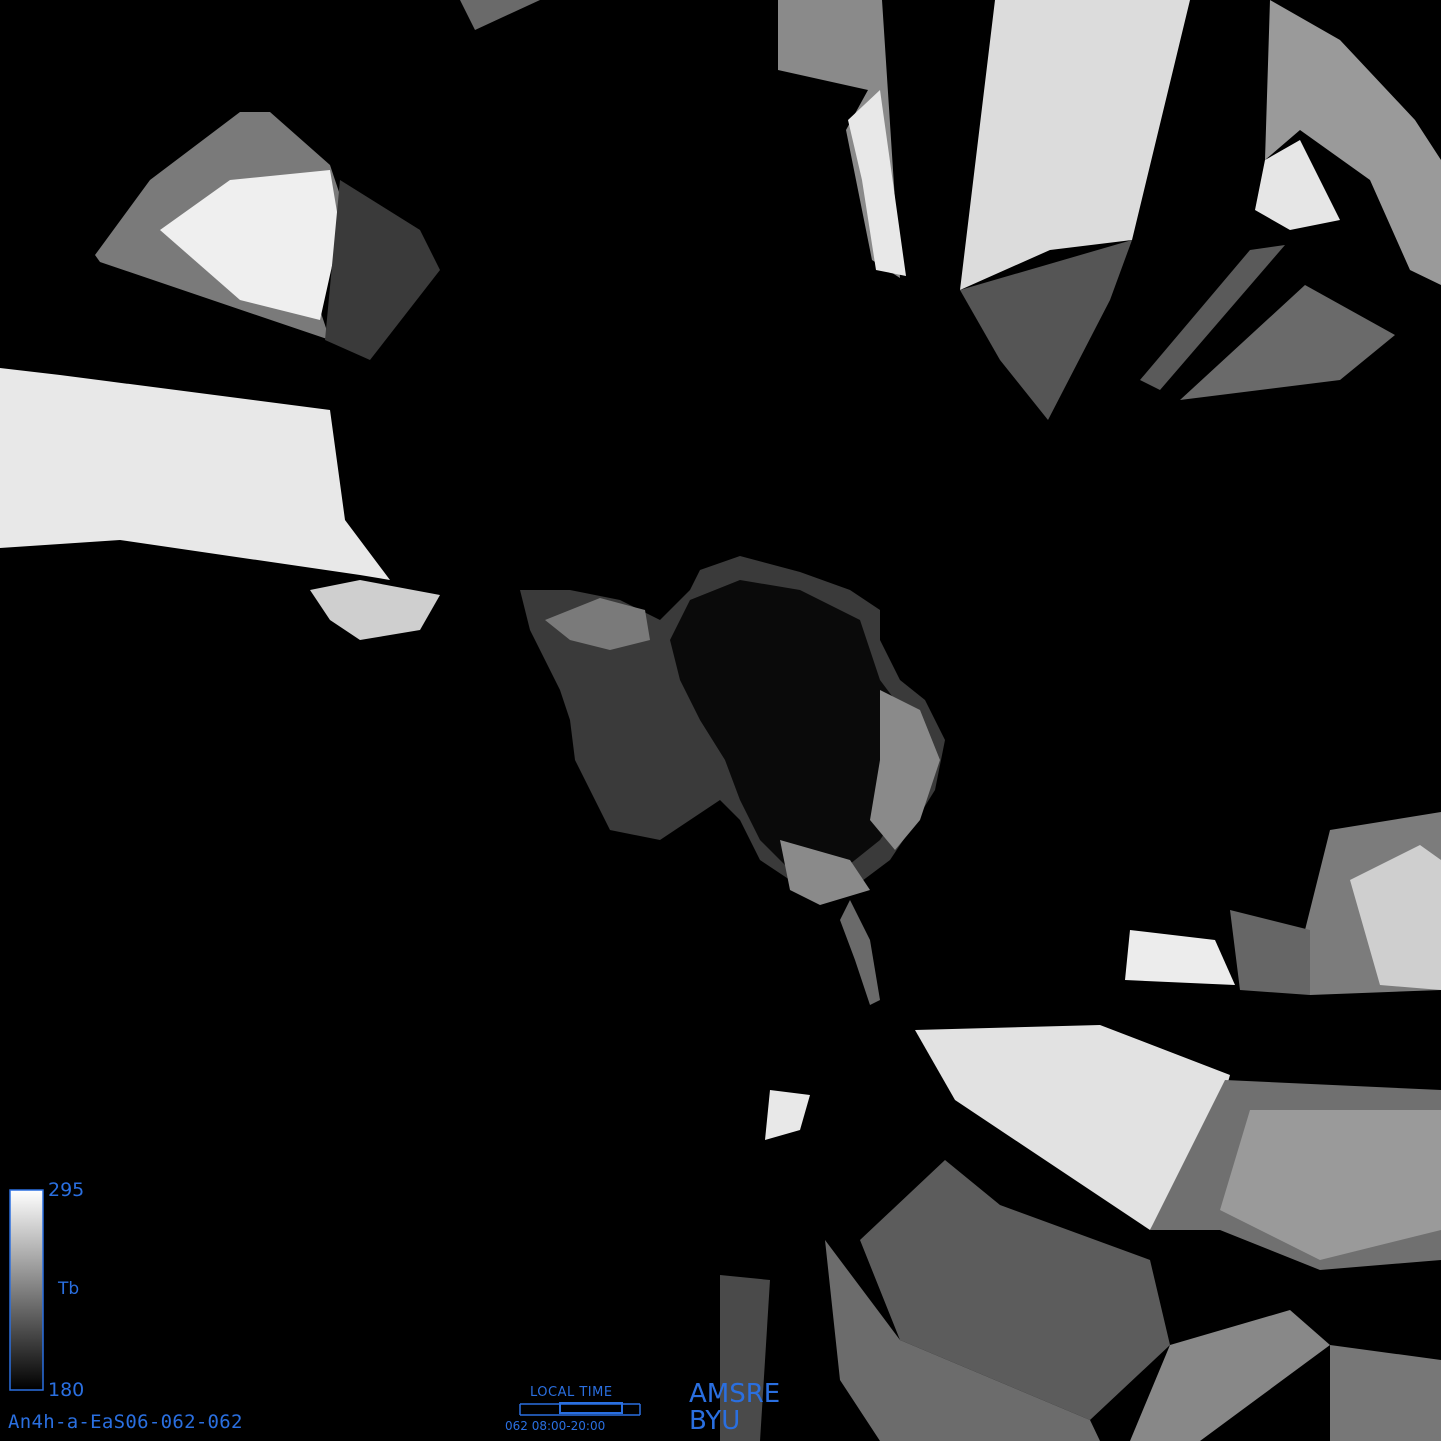 Image resolution: width=1441 pixels, height=1441 pixels. I want to click on colorbar-unit-label: Tb, so click(69, 1289).